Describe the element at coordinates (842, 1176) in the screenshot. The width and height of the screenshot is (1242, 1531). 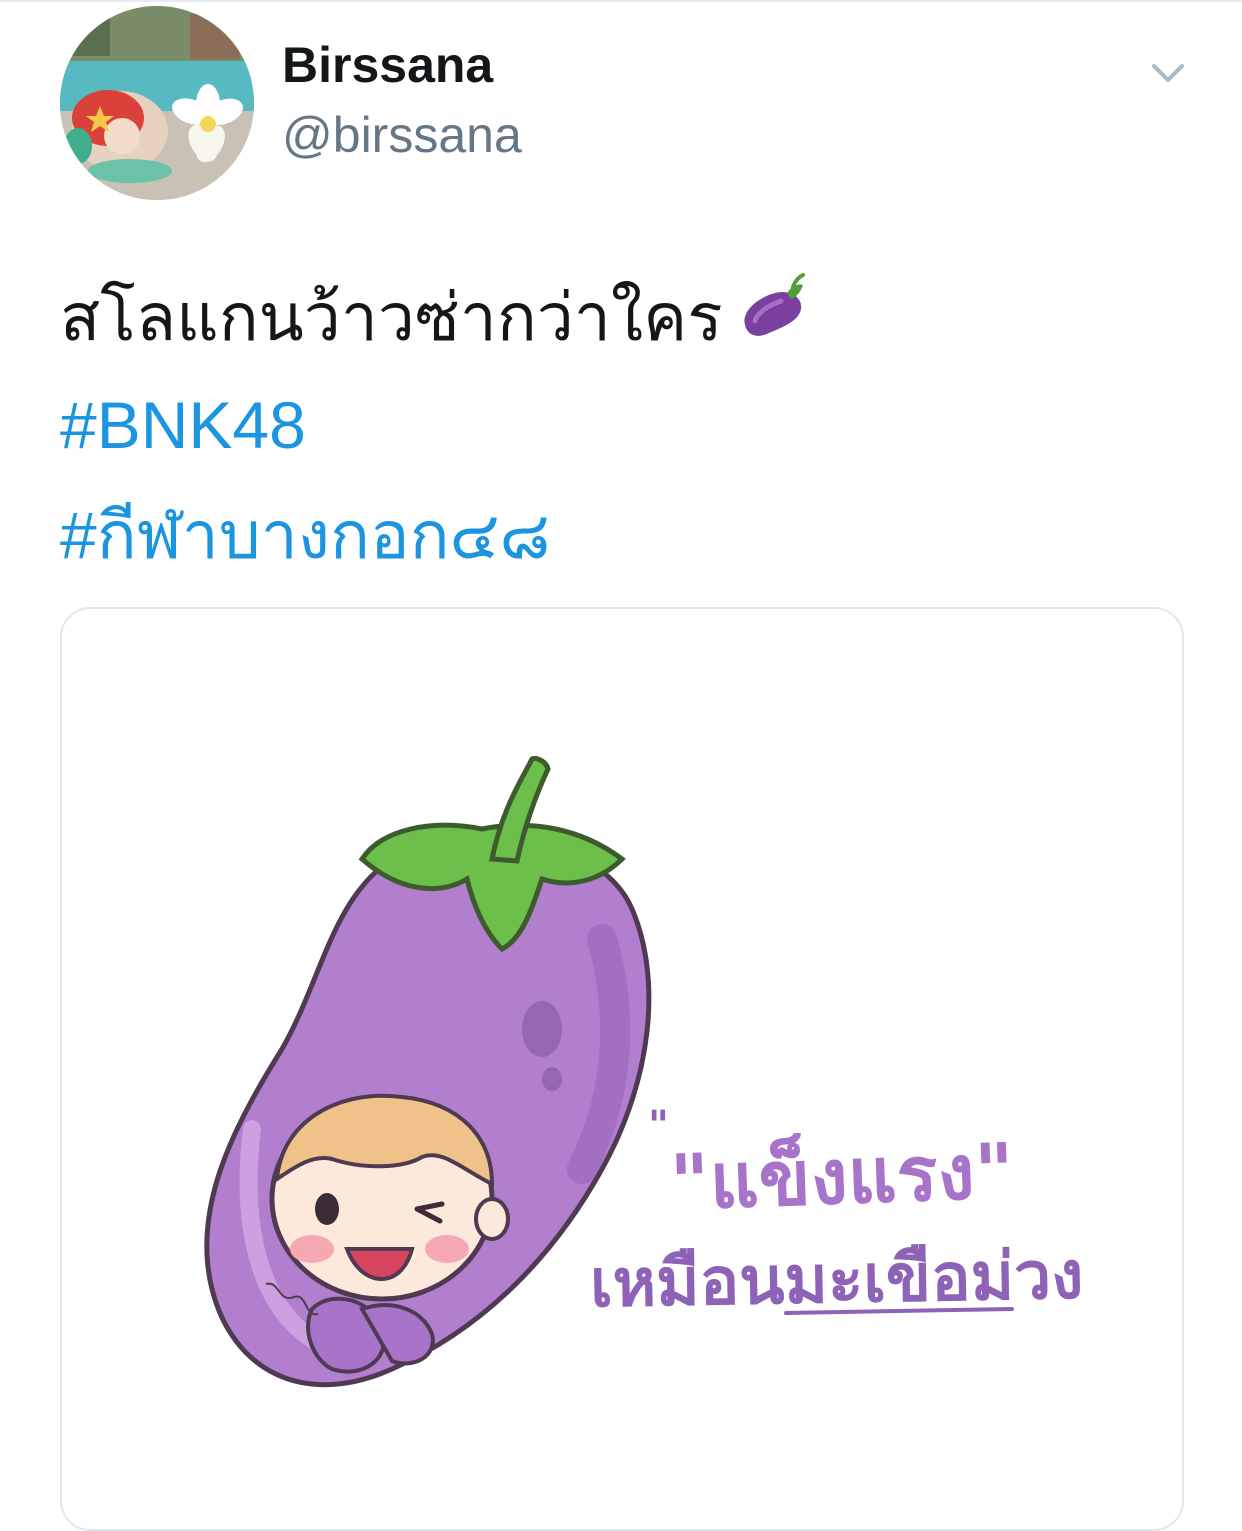
I see `media-caption-line-1: "แข็งแรง"` at that location.